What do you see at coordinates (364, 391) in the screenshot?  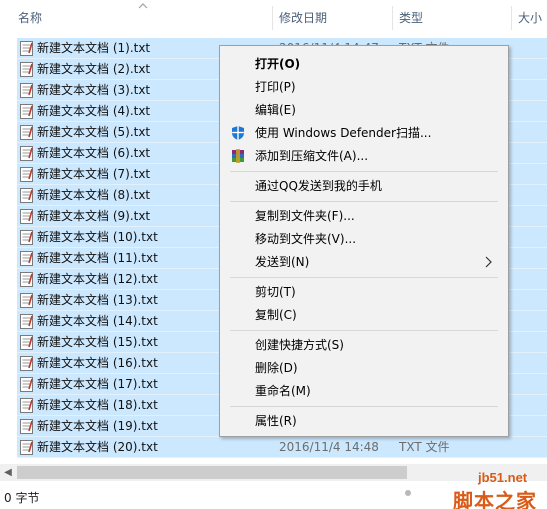 I see `menu-item-rename: 重命名(M)` at bounding box center [364, 391].